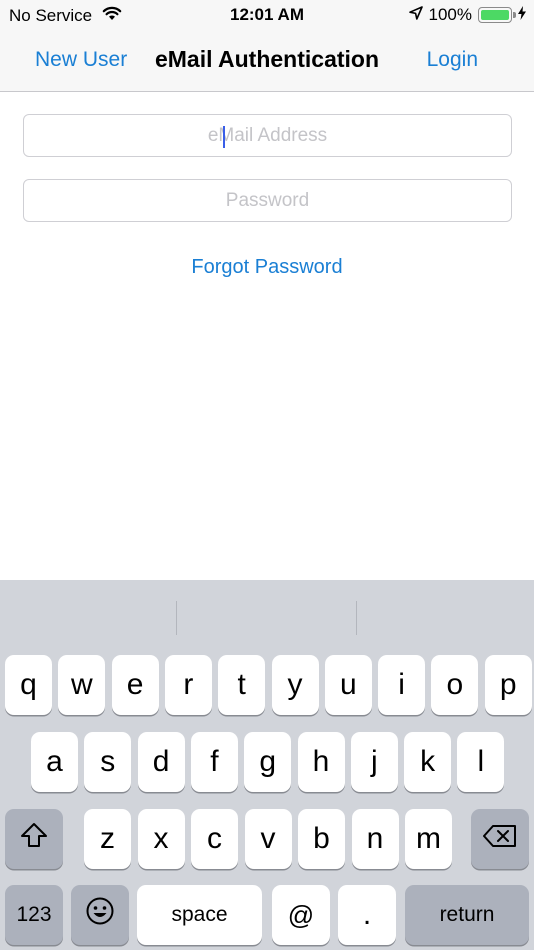 The width and height of the screenshot is (534, 950). I want to click on key-c: c, so click(214, 839).